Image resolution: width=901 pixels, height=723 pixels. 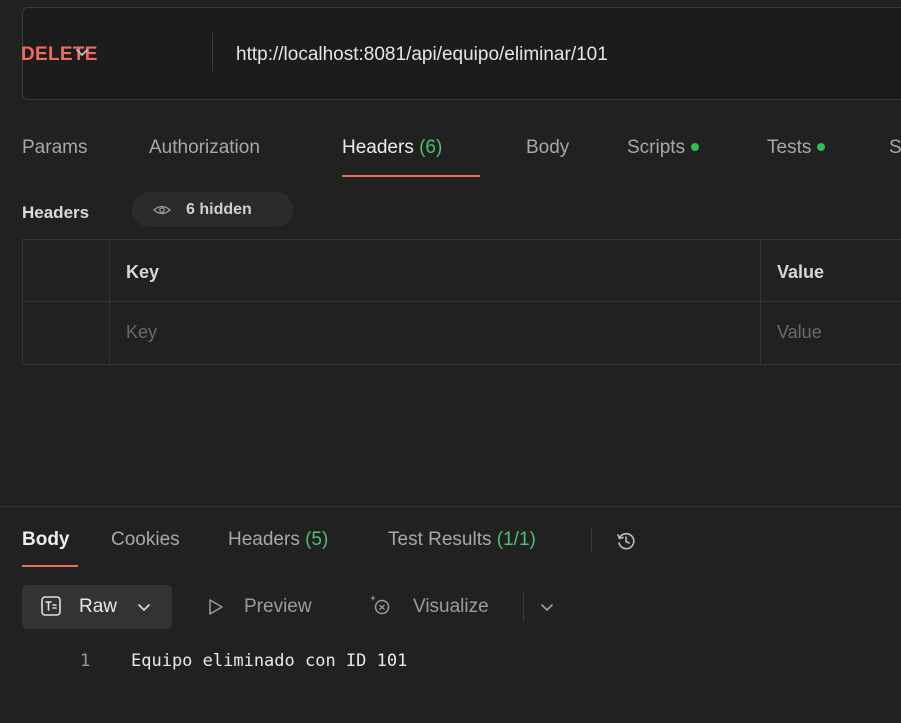 I want to click on eye-icon, so click(x=162, y=210).